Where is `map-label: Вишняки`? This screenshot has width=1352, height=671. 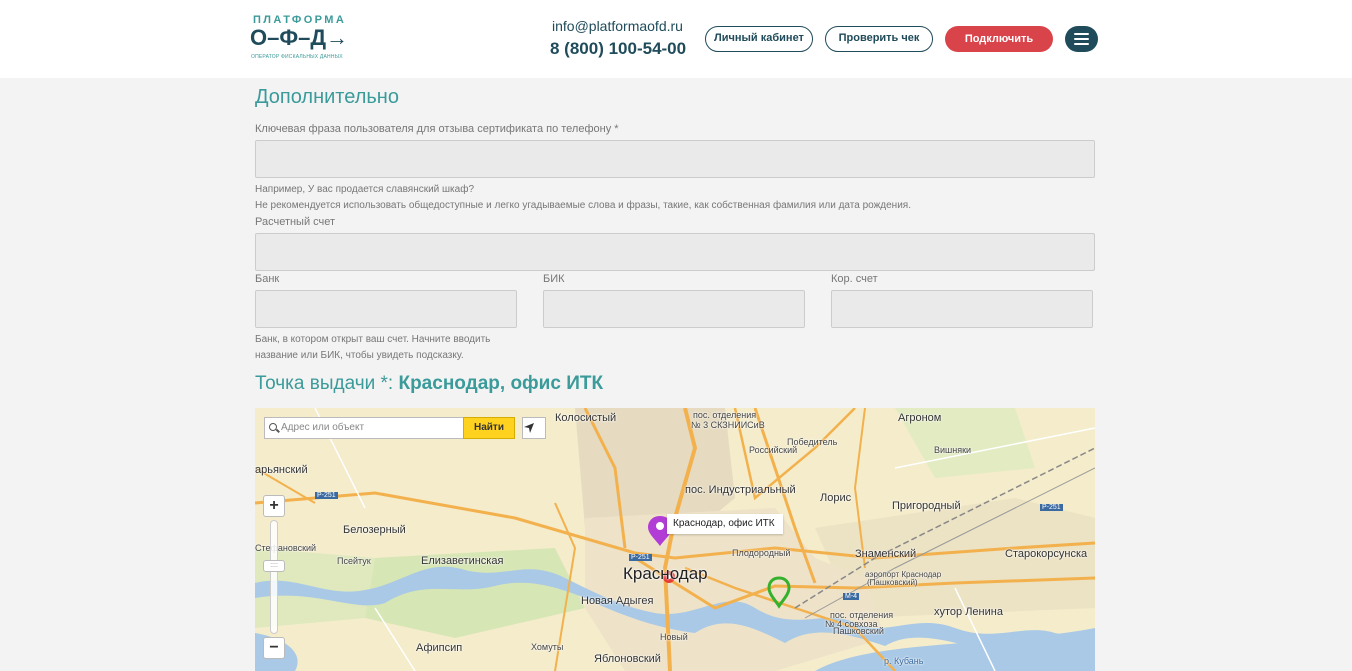
map-label: Вишняки is located at coordinates (953, 450).